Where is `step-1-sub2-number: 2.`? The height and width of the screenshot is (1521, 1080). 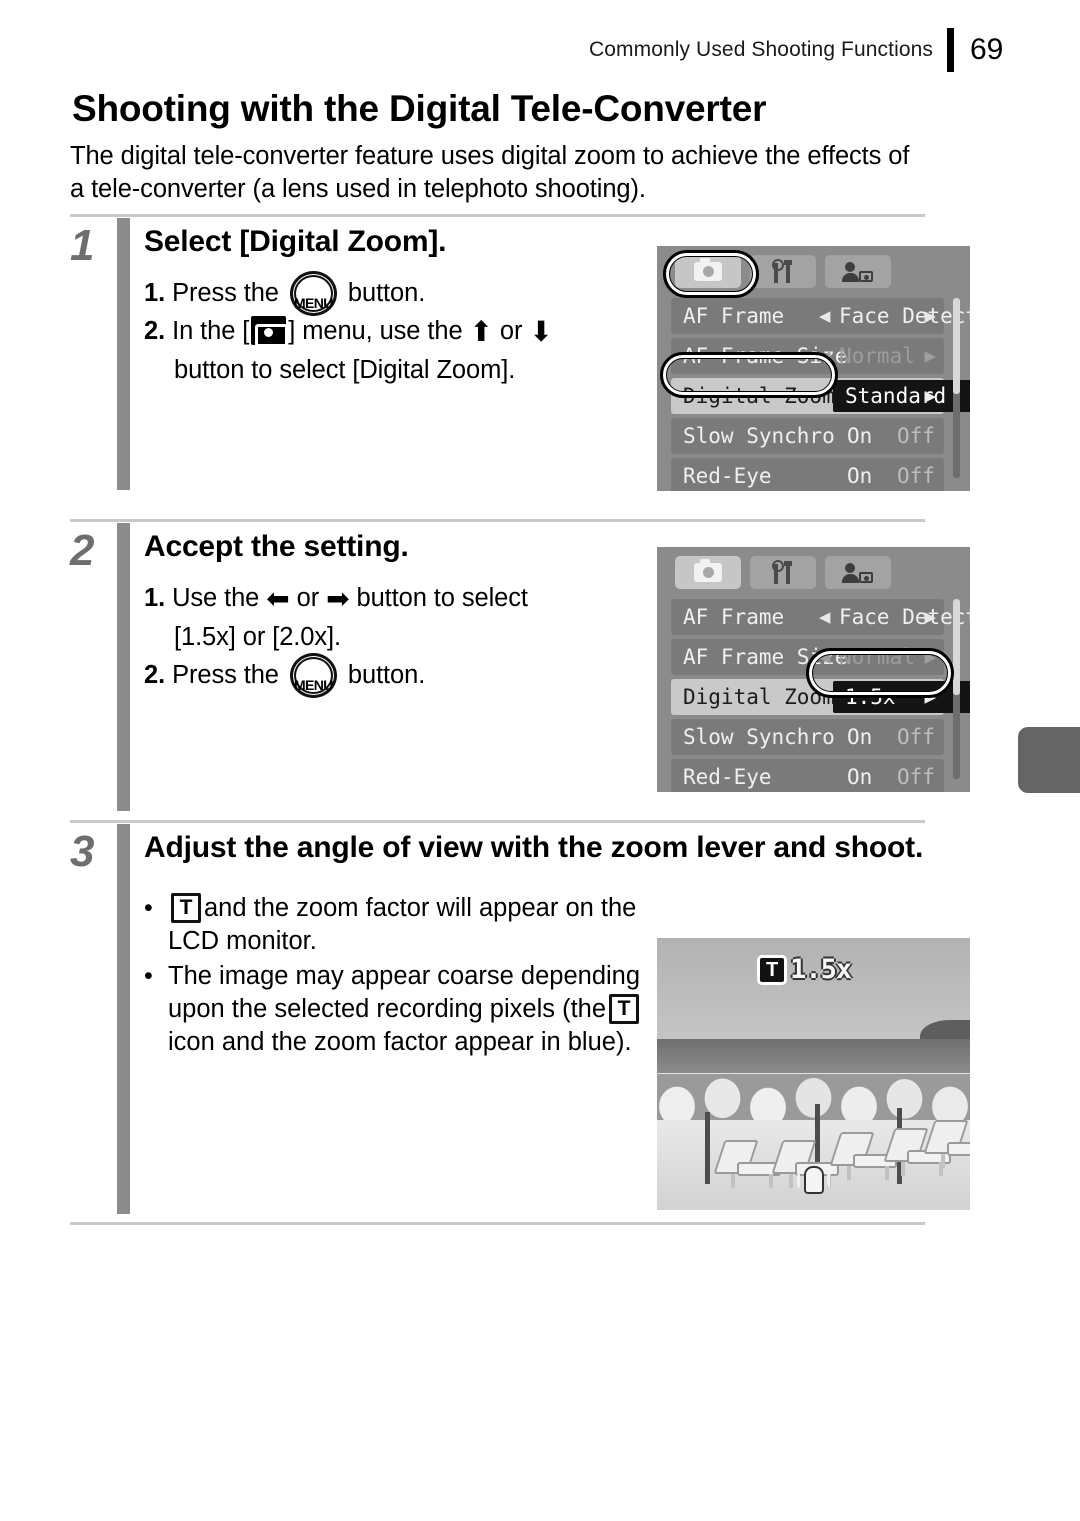 step-1-sub2-number: 2. is located at coordinates (155, 331).